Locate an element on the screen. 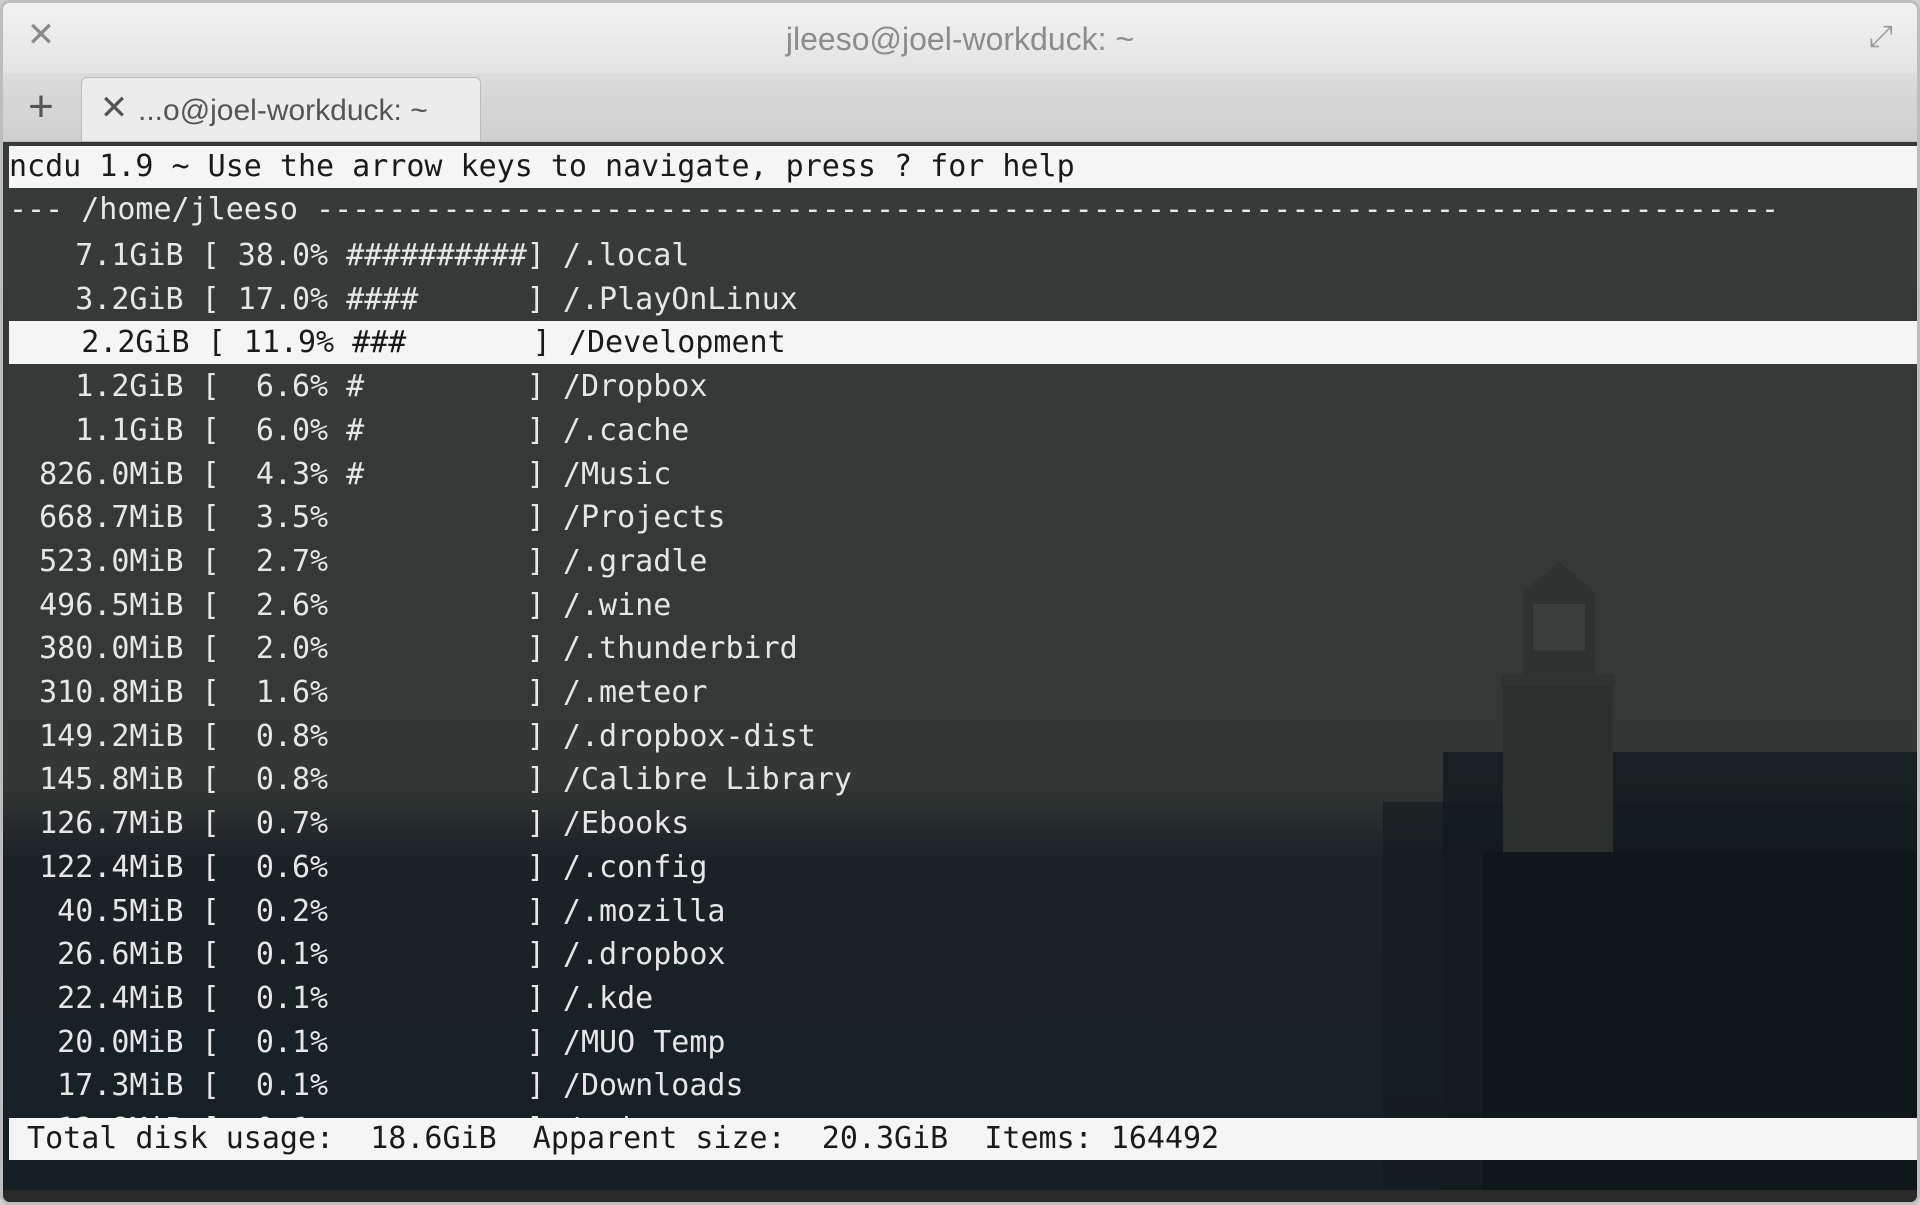 This screenshot has width=1920, height=1205. tab-label: ...o@joel-workduck: ~ is located at coordinates (283, 110).